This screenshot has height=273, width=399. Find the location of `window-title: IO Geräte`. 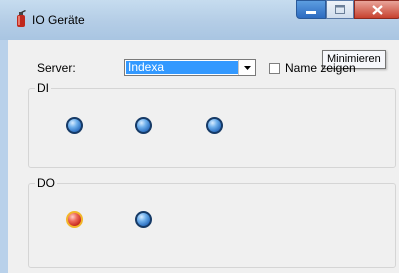

window-title: IO Geräte is located at coordinates (58, 20).